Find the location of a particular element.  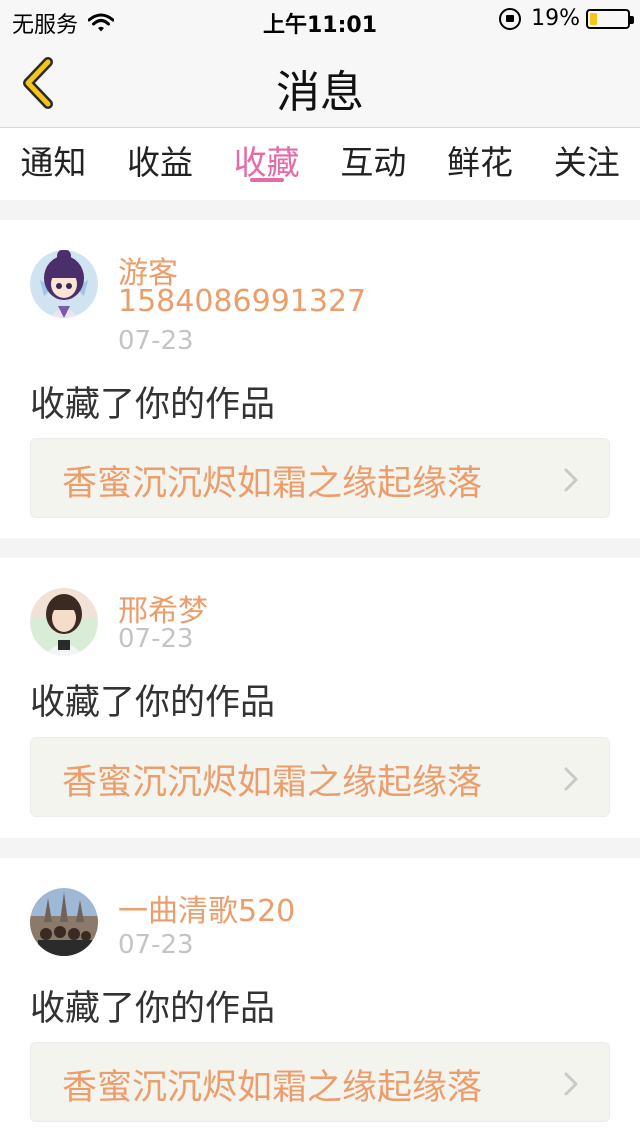

tab-0: 通知 is located at coordinates (53, 164).